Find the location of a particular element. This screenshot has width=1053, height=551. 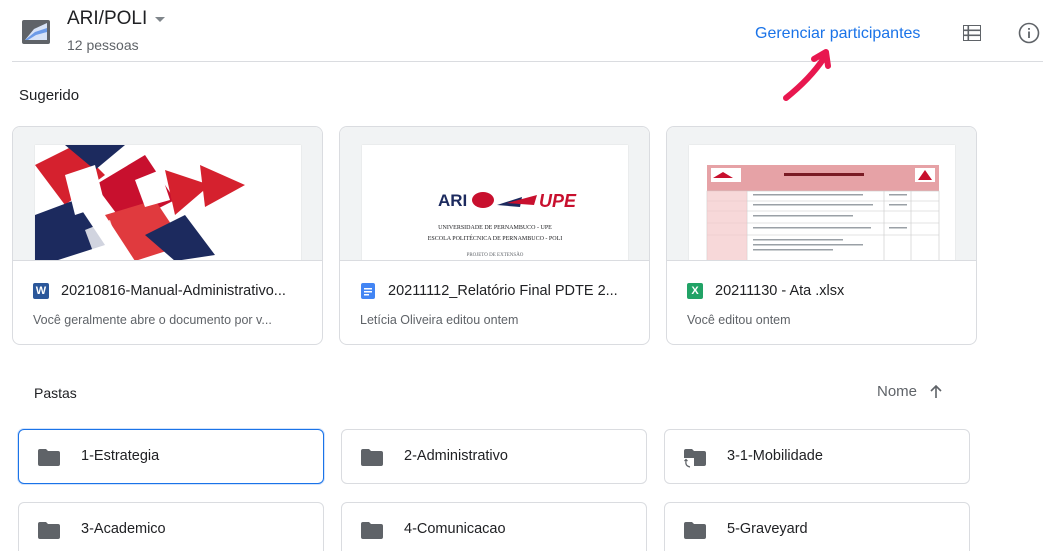

sort-by-name-button: Nome is located at coordinates (909, 391).